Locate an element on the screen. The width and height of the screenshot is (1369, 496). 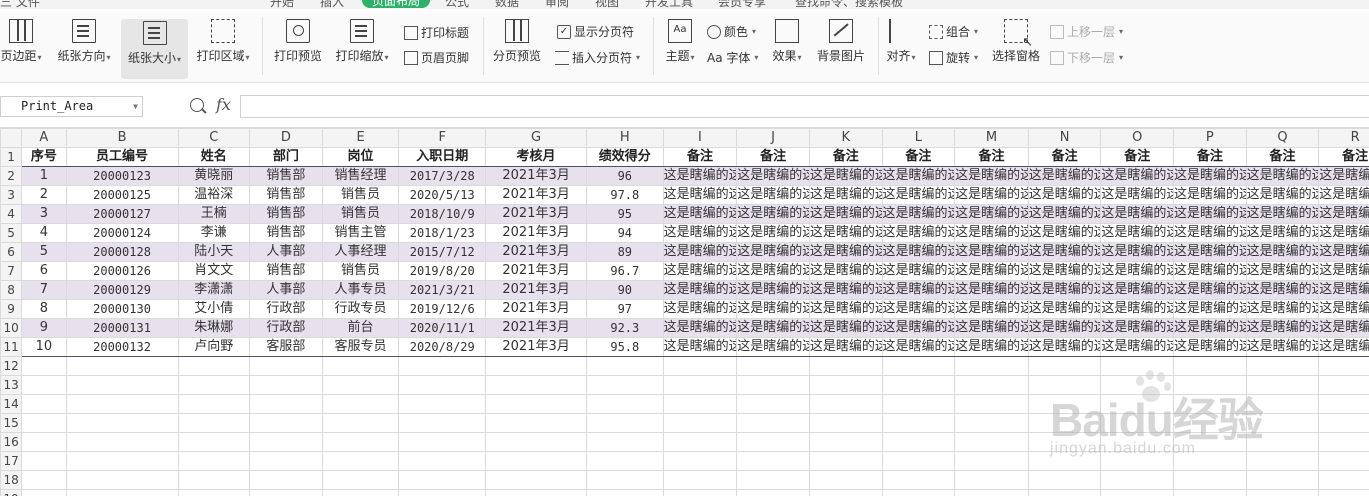
row-header: 3 is located at coordinates (11, 195).